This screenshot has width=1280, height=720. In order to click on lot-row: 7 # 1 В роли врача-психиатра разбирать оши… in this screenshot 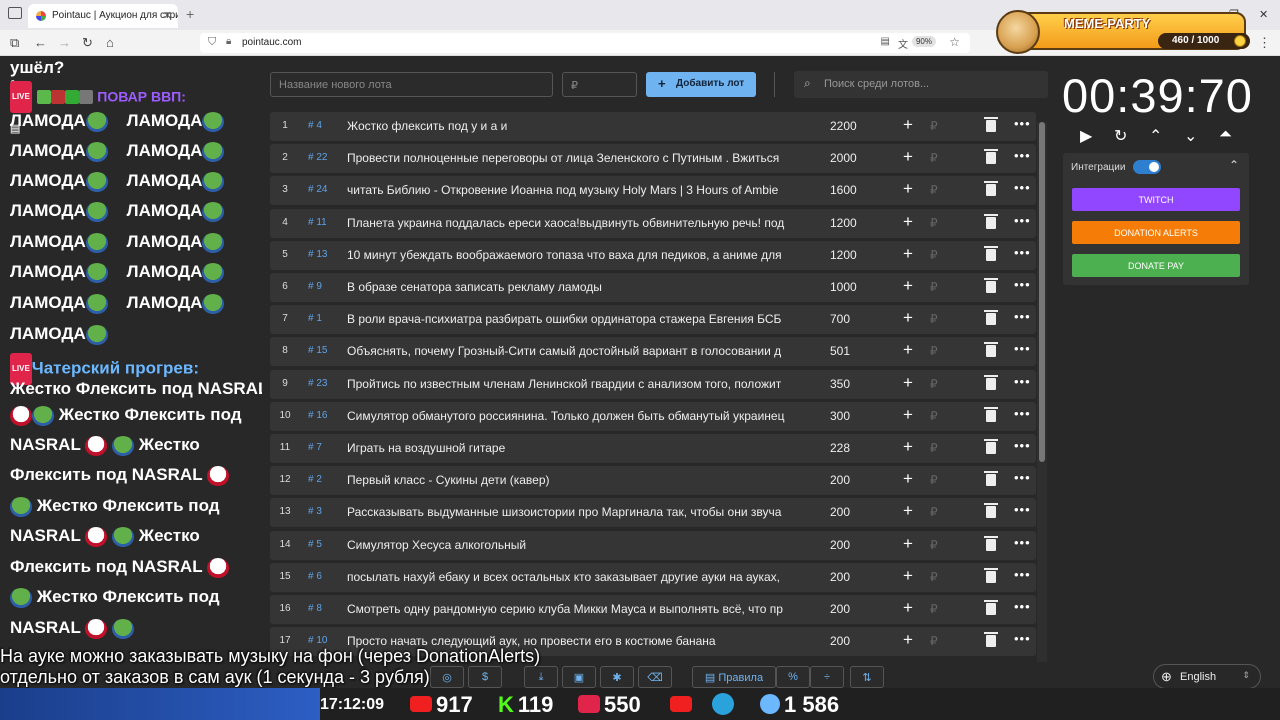, I will do `click(653, 320)`.